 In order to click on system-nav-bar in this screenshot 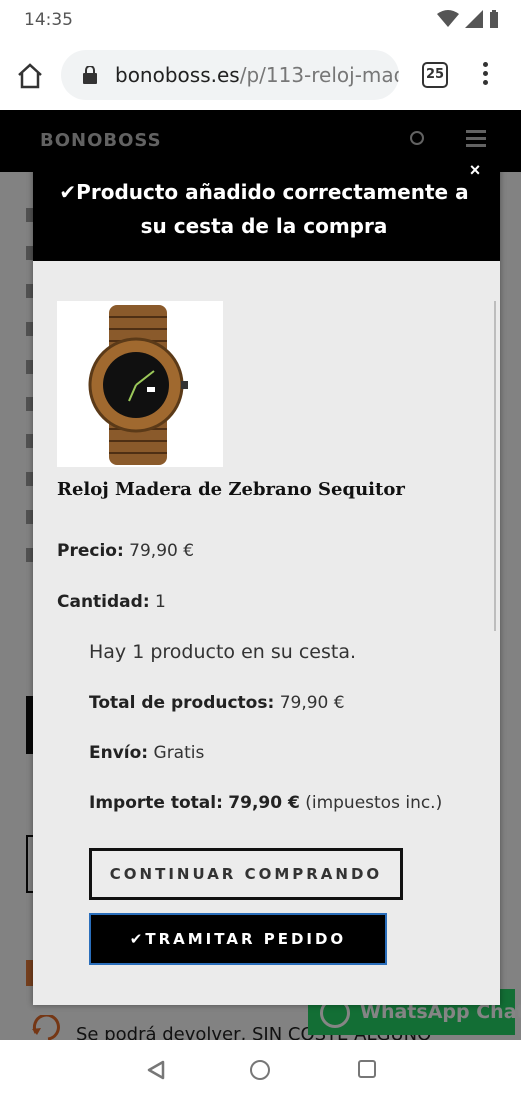, I will do `click(260, 1070)`.